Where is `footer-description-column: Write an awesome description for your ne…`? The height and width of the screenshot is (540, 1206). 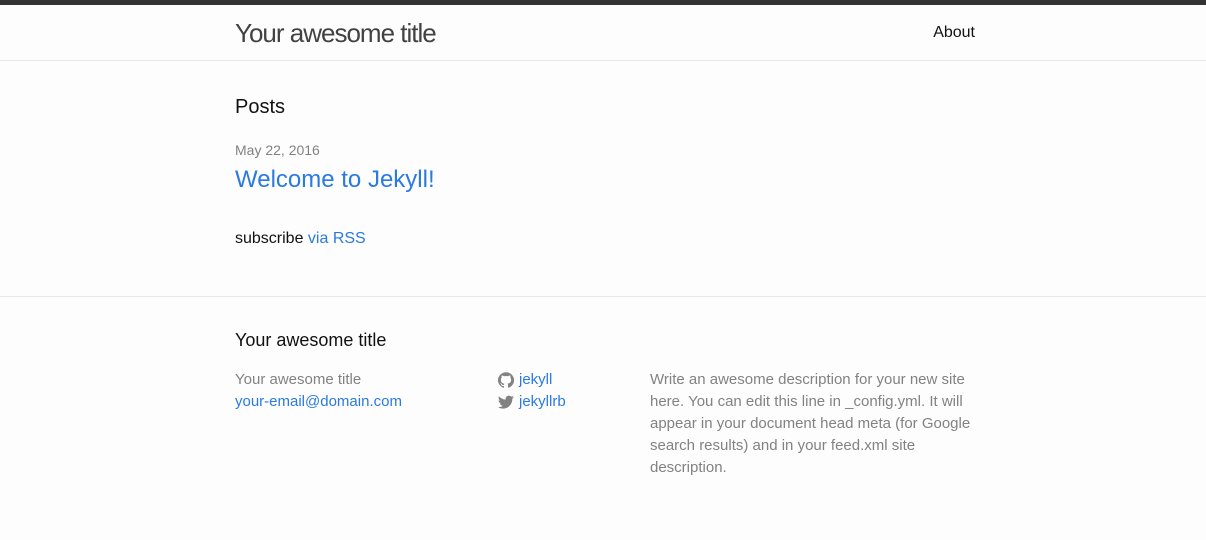
footer-description-column: Write an awesome description for your ne… is located at coordinates (815, 424).